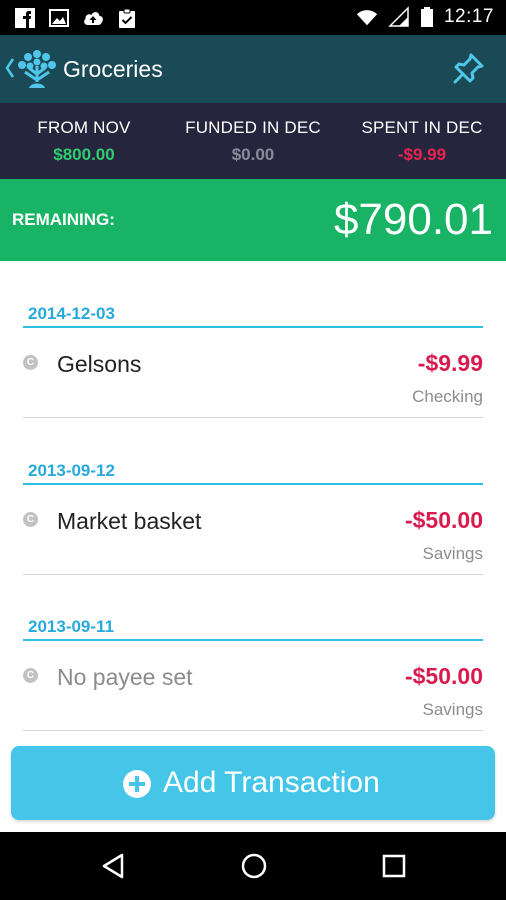 This screenshot has height=900, width=506. What do you see at coordinates (253, 127) in the screenshot?
I see `funded-label: FUNDED IN DEC` at bounding box center [253, 127].